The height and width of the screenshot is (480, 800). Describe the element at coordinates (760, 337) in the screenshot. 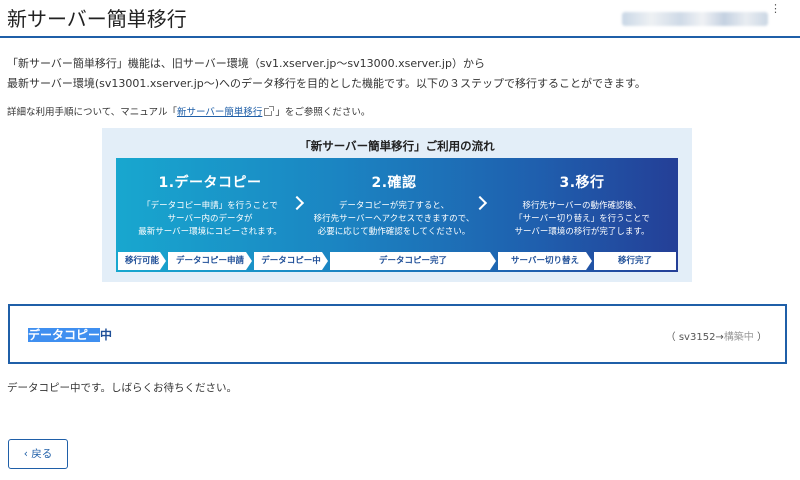

I see `server-info-suffix: ）` at that location.